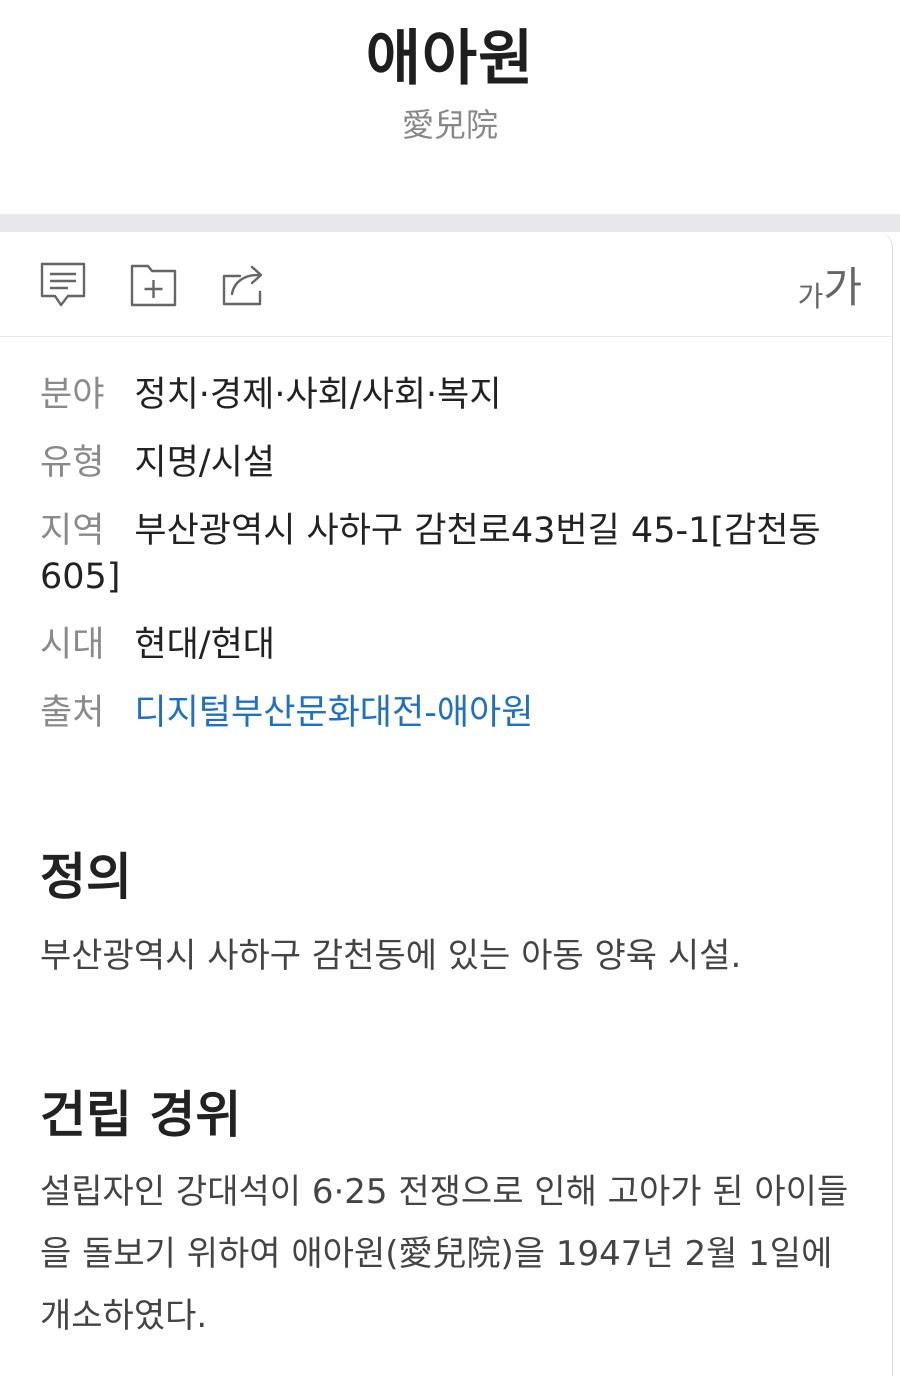 The image size is (900, 1376). Describe the element at coordinates (72, 395) in the screenshot. I see `info-label: 분야` at that location.